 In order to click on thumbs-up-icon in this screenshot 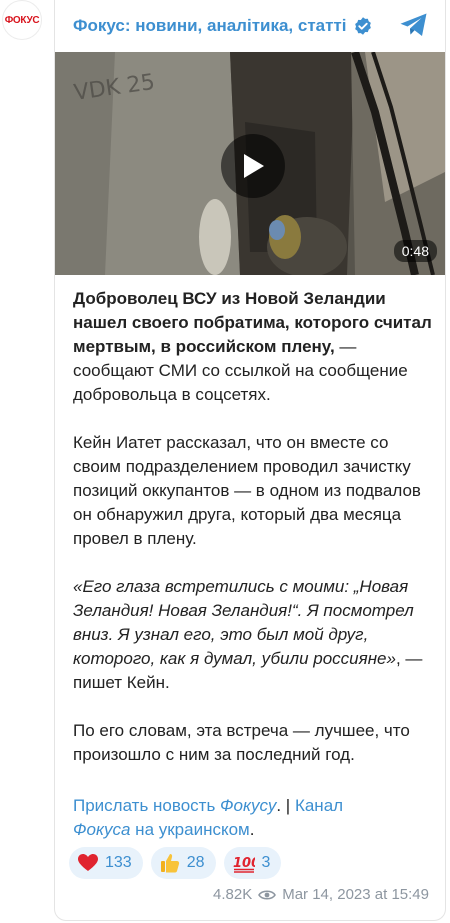, I will do `click(170, 863)`.